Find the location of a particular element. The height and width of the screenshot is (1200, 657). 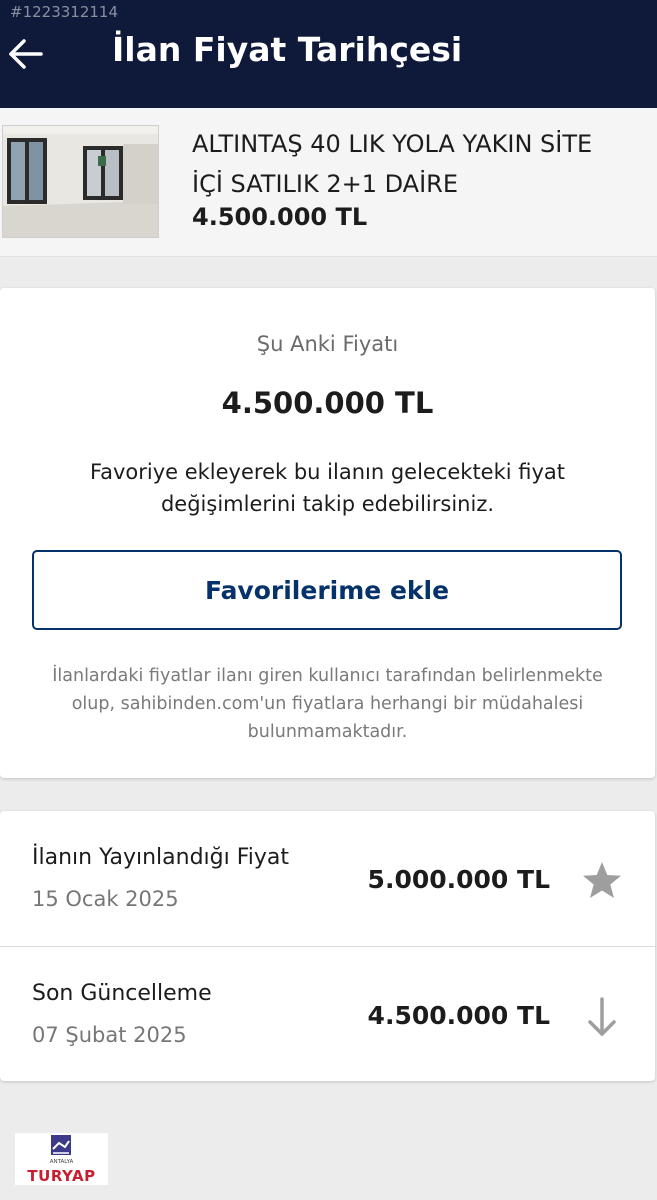

add-to-favorites-button: Favorilerime ekle is located at coordinates (327, 590).